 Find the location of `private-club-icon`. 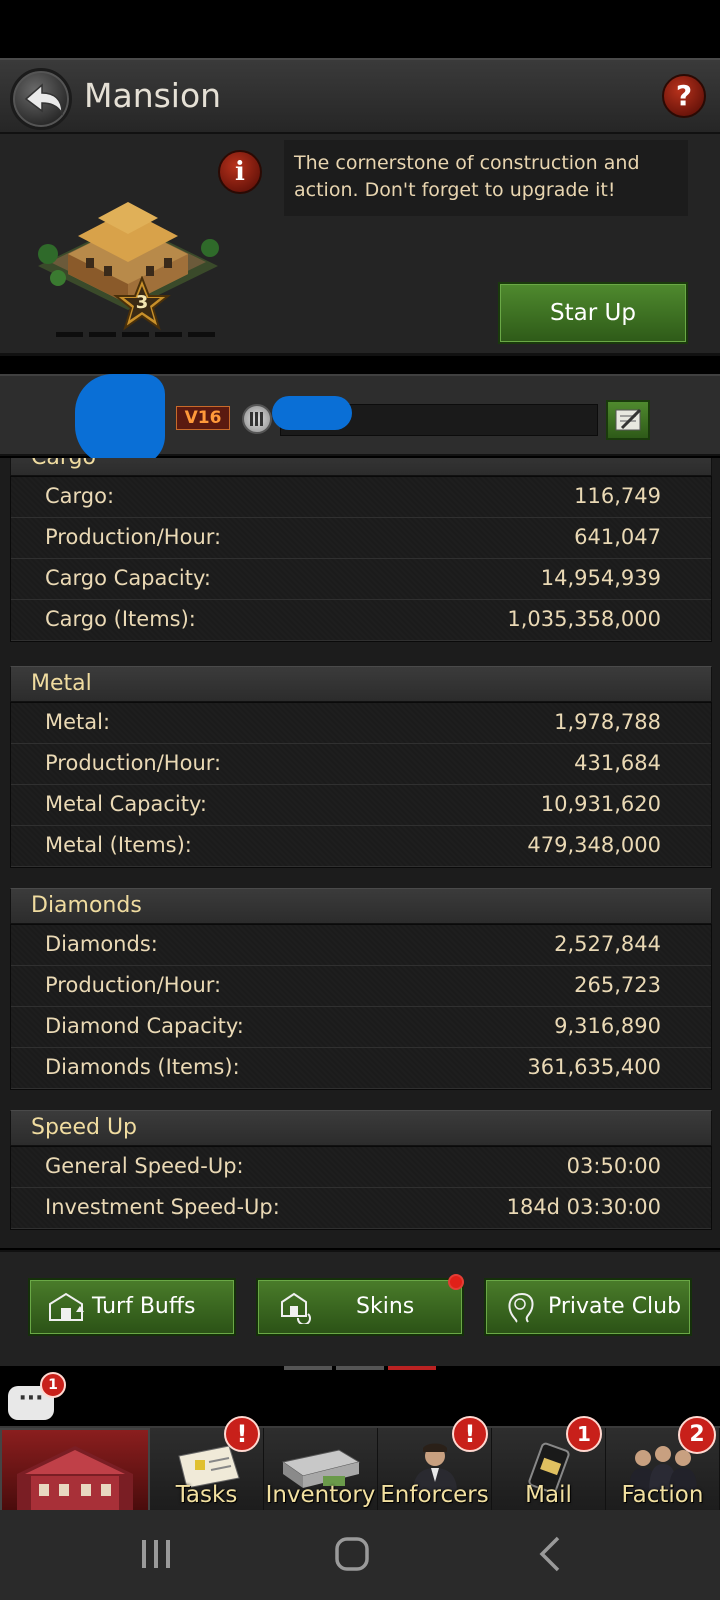

private-club-icon is located at coordinates (521, 1308).